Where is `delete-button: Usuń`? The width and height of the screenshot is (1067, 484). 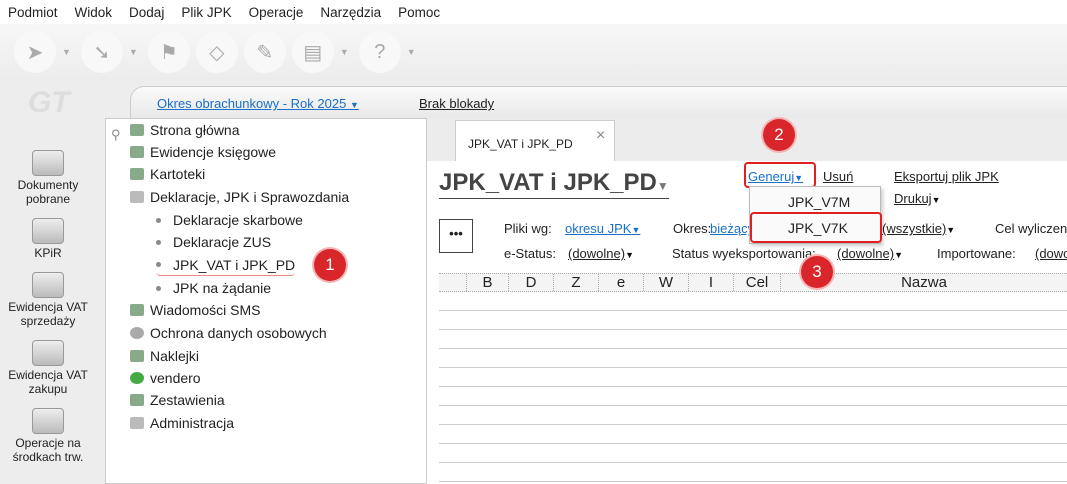 delete-button: Usuń is located at coordinates (838, 176).